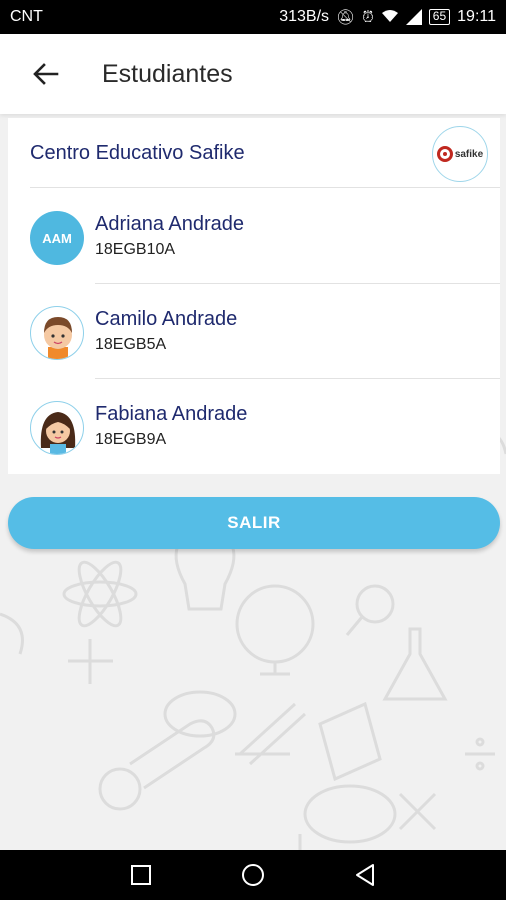  I want to click on school-logo: safike, so click(460, 154).